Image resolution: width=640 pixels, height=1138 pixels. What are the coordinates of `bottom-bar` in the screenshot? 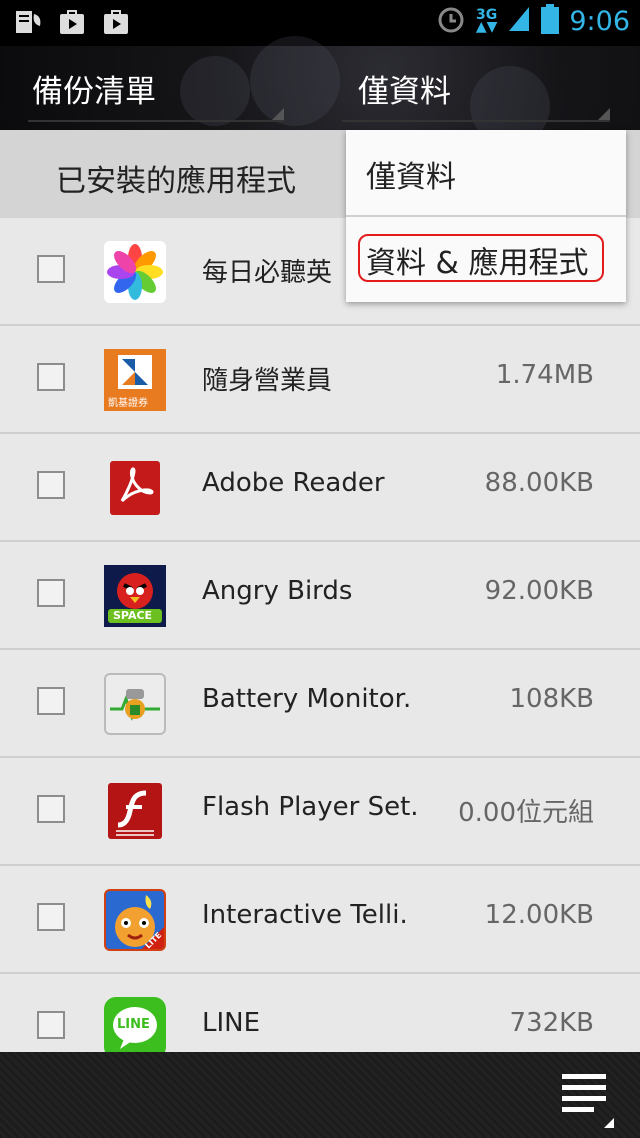 It's located at (320, 1095).